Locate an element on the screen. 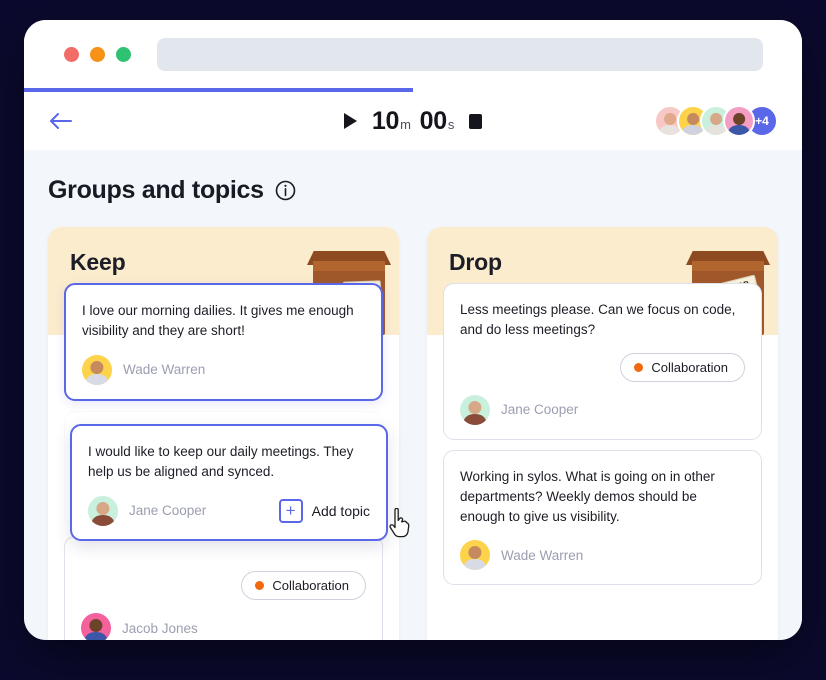 This screenshot has width=826, height=680. page-title: Groups and topics is located at coordinates (156, 190).